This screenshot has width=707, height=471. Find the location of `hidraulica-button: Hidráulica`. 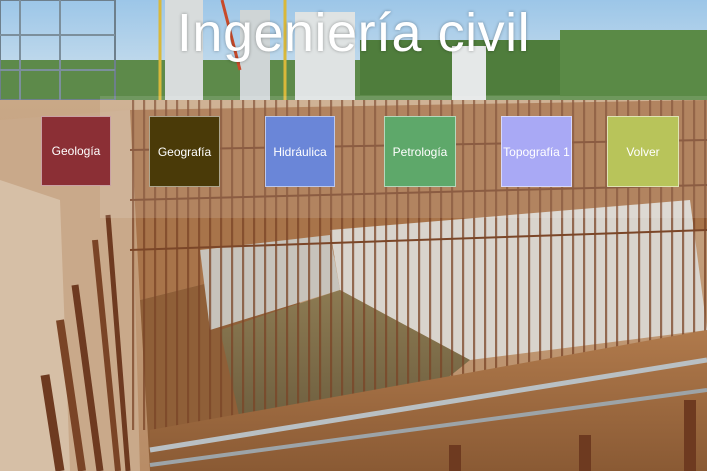

hidraulica-button: Hidráulica is located at coordinates (300, 151).